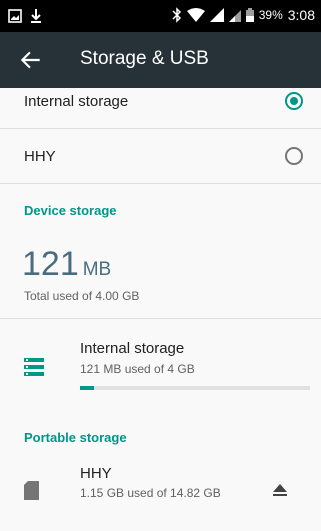  Describe the element at coordinates (216, 15) in the screenshot. I see `signal-icon` at that location.